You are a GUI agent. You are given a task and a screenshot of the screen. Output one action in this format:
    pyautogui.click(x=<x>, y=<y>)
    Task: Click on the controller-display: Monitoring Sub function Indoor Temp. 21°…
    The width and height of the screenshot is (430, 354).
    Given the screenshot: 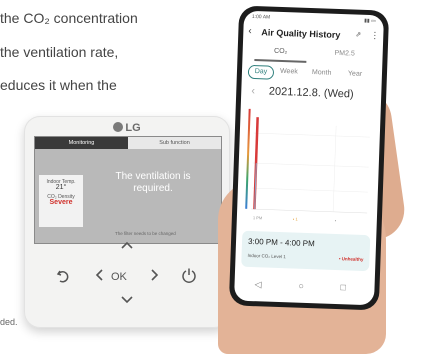 What is the action you would take?
    pyautogui.click(x=128, y=190)
    